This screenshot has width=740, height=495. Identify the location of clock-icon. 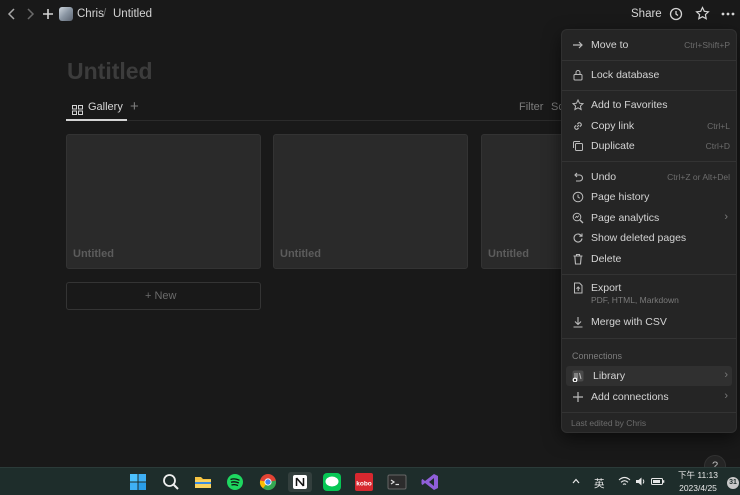
(578, 197).